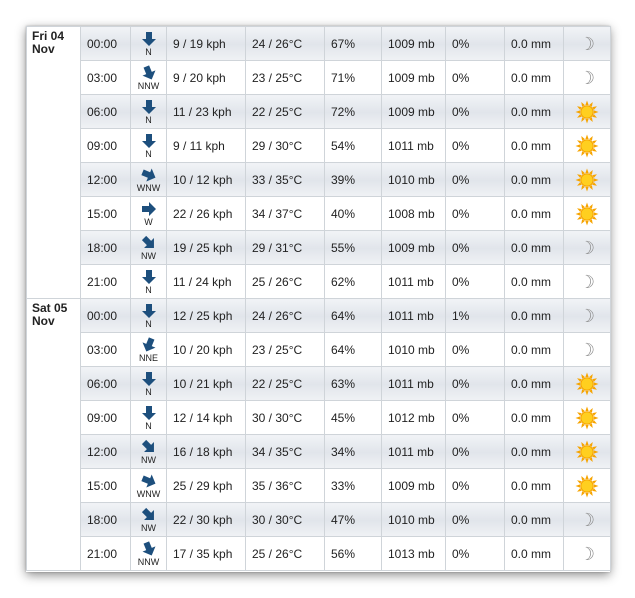 The width and height of the screenshot is (635, 598). I want to click on humidity-cell: 47%, so click(353, 519).